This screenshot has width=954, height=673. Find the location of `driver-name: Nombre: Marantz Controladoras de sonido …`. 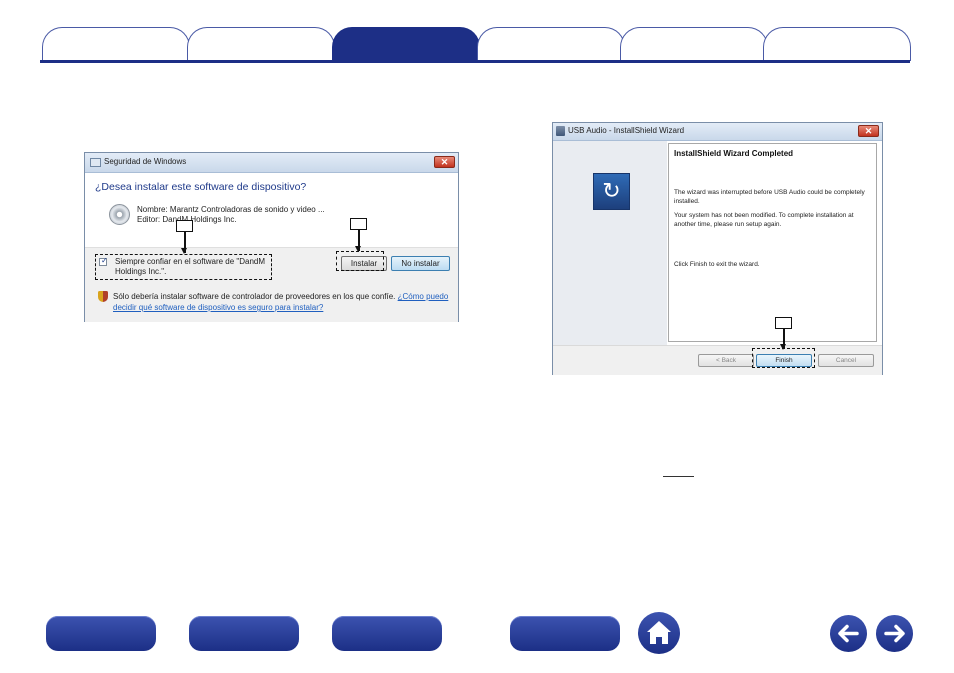

driver-name: Nombre: Marantz Controladoras de sonido … is located at coordinates (231, 209).